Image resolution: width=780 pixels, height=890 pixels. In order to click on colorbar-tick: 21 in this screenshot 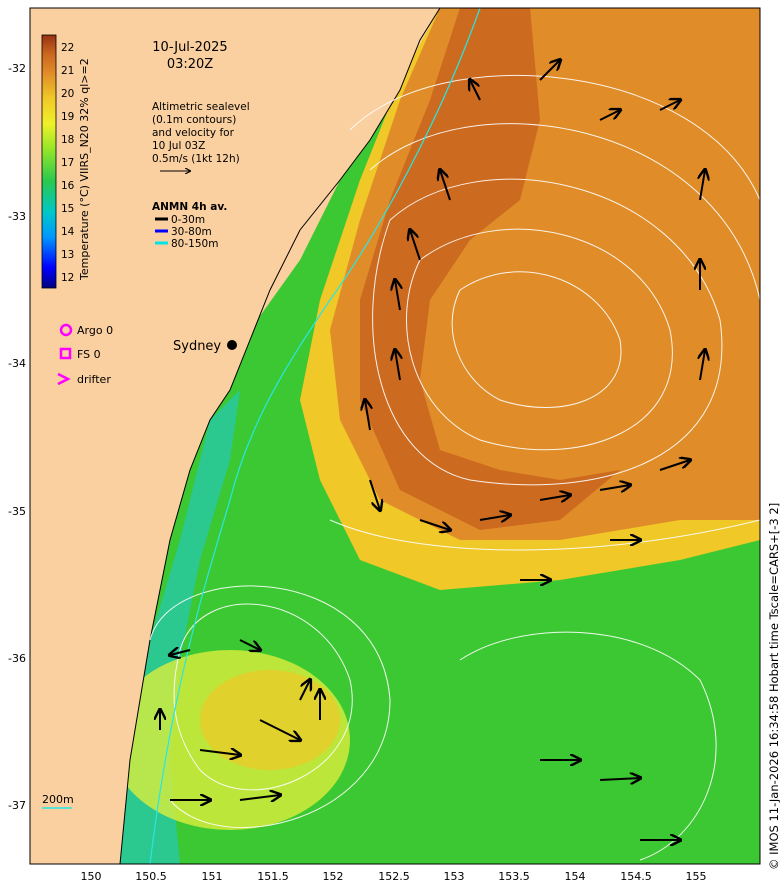, I will do `click(67, 71)`.